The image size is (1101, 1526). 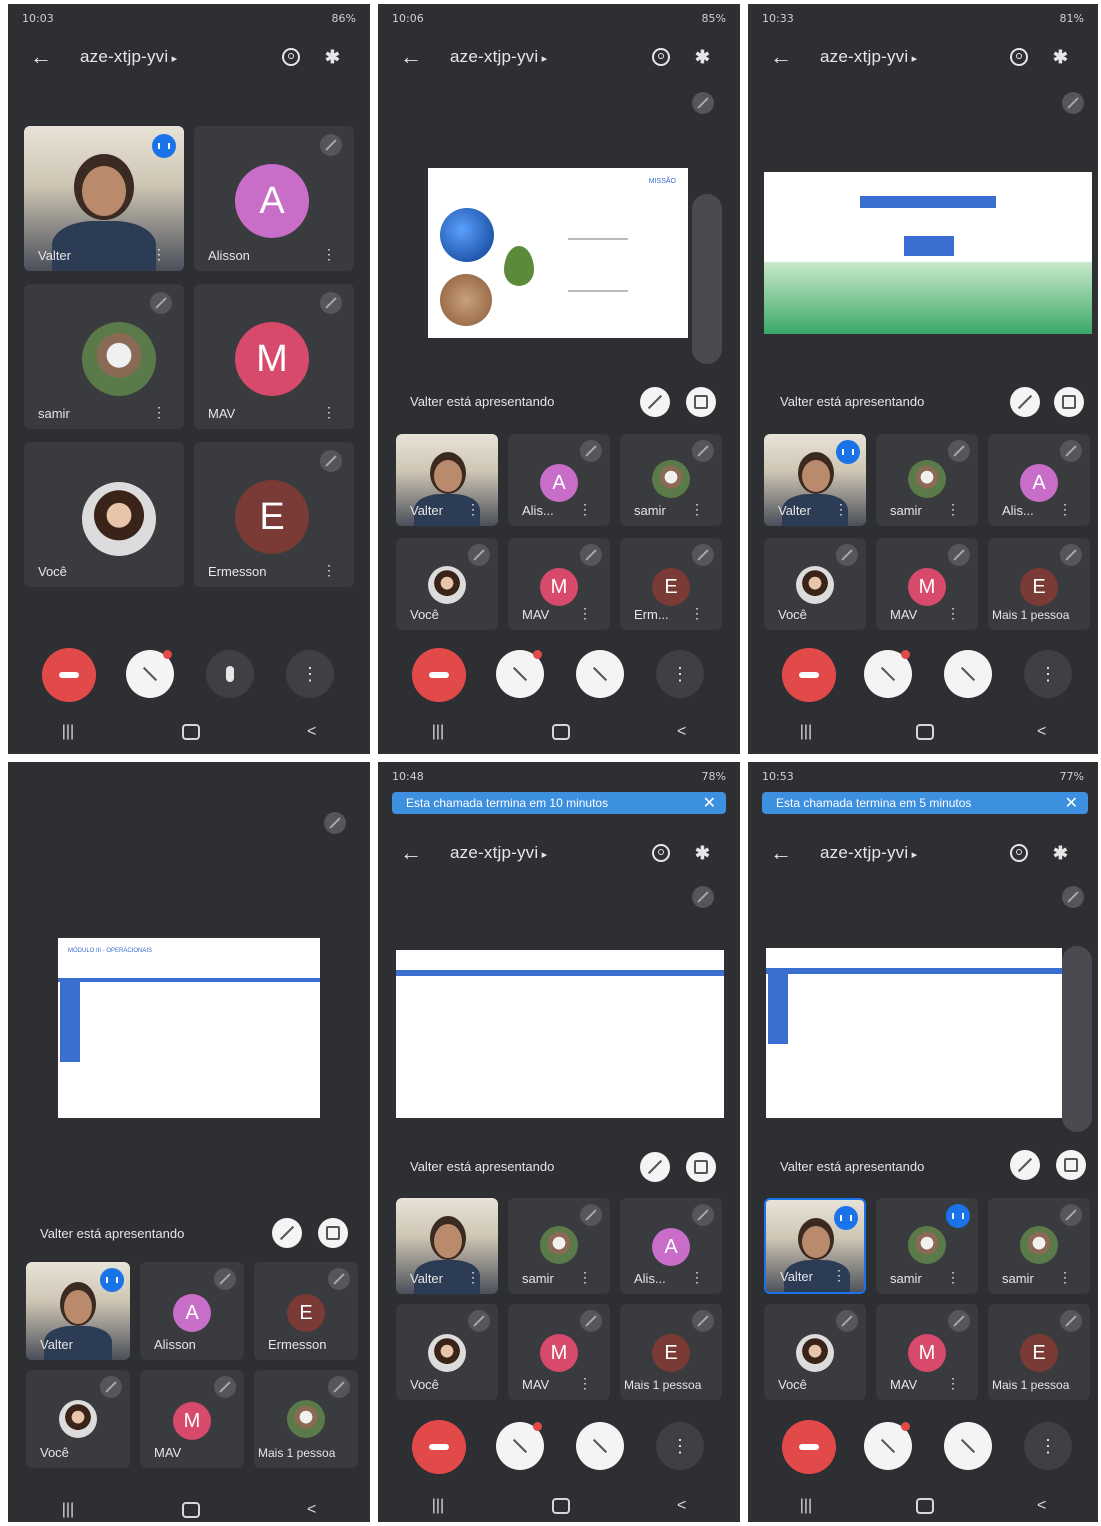 What do you see at coordinates (306, 1419) in the screenshot?
I see `participant-tile-more-people: Mais 1 pessoa` at bounding box center [306, 1419].